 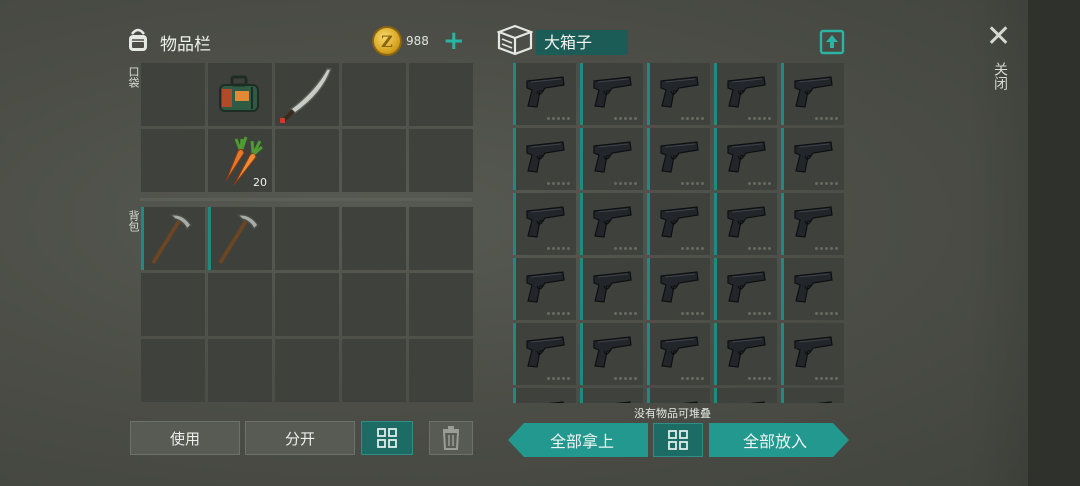 I want to click on put-all-button: 全部放入, so click(x=779, y=440).